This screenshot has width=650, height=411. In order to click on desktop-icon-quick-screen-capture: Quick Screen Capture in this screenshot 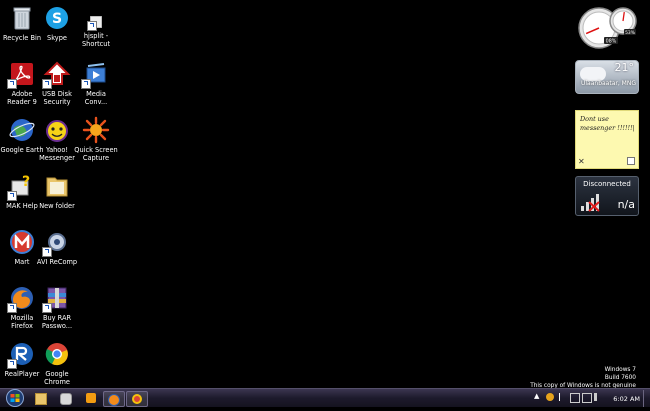, I will do `click(96, 139)`.